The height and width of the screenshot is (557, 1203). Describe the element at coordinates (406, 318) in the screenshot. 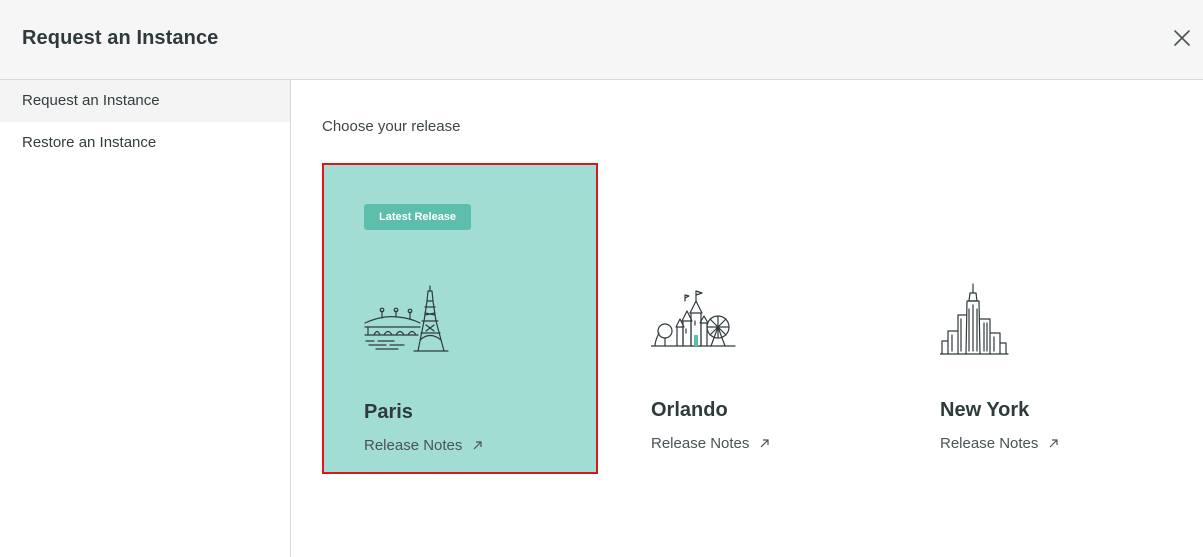

I see `eiffel-tower-icon` at that location.